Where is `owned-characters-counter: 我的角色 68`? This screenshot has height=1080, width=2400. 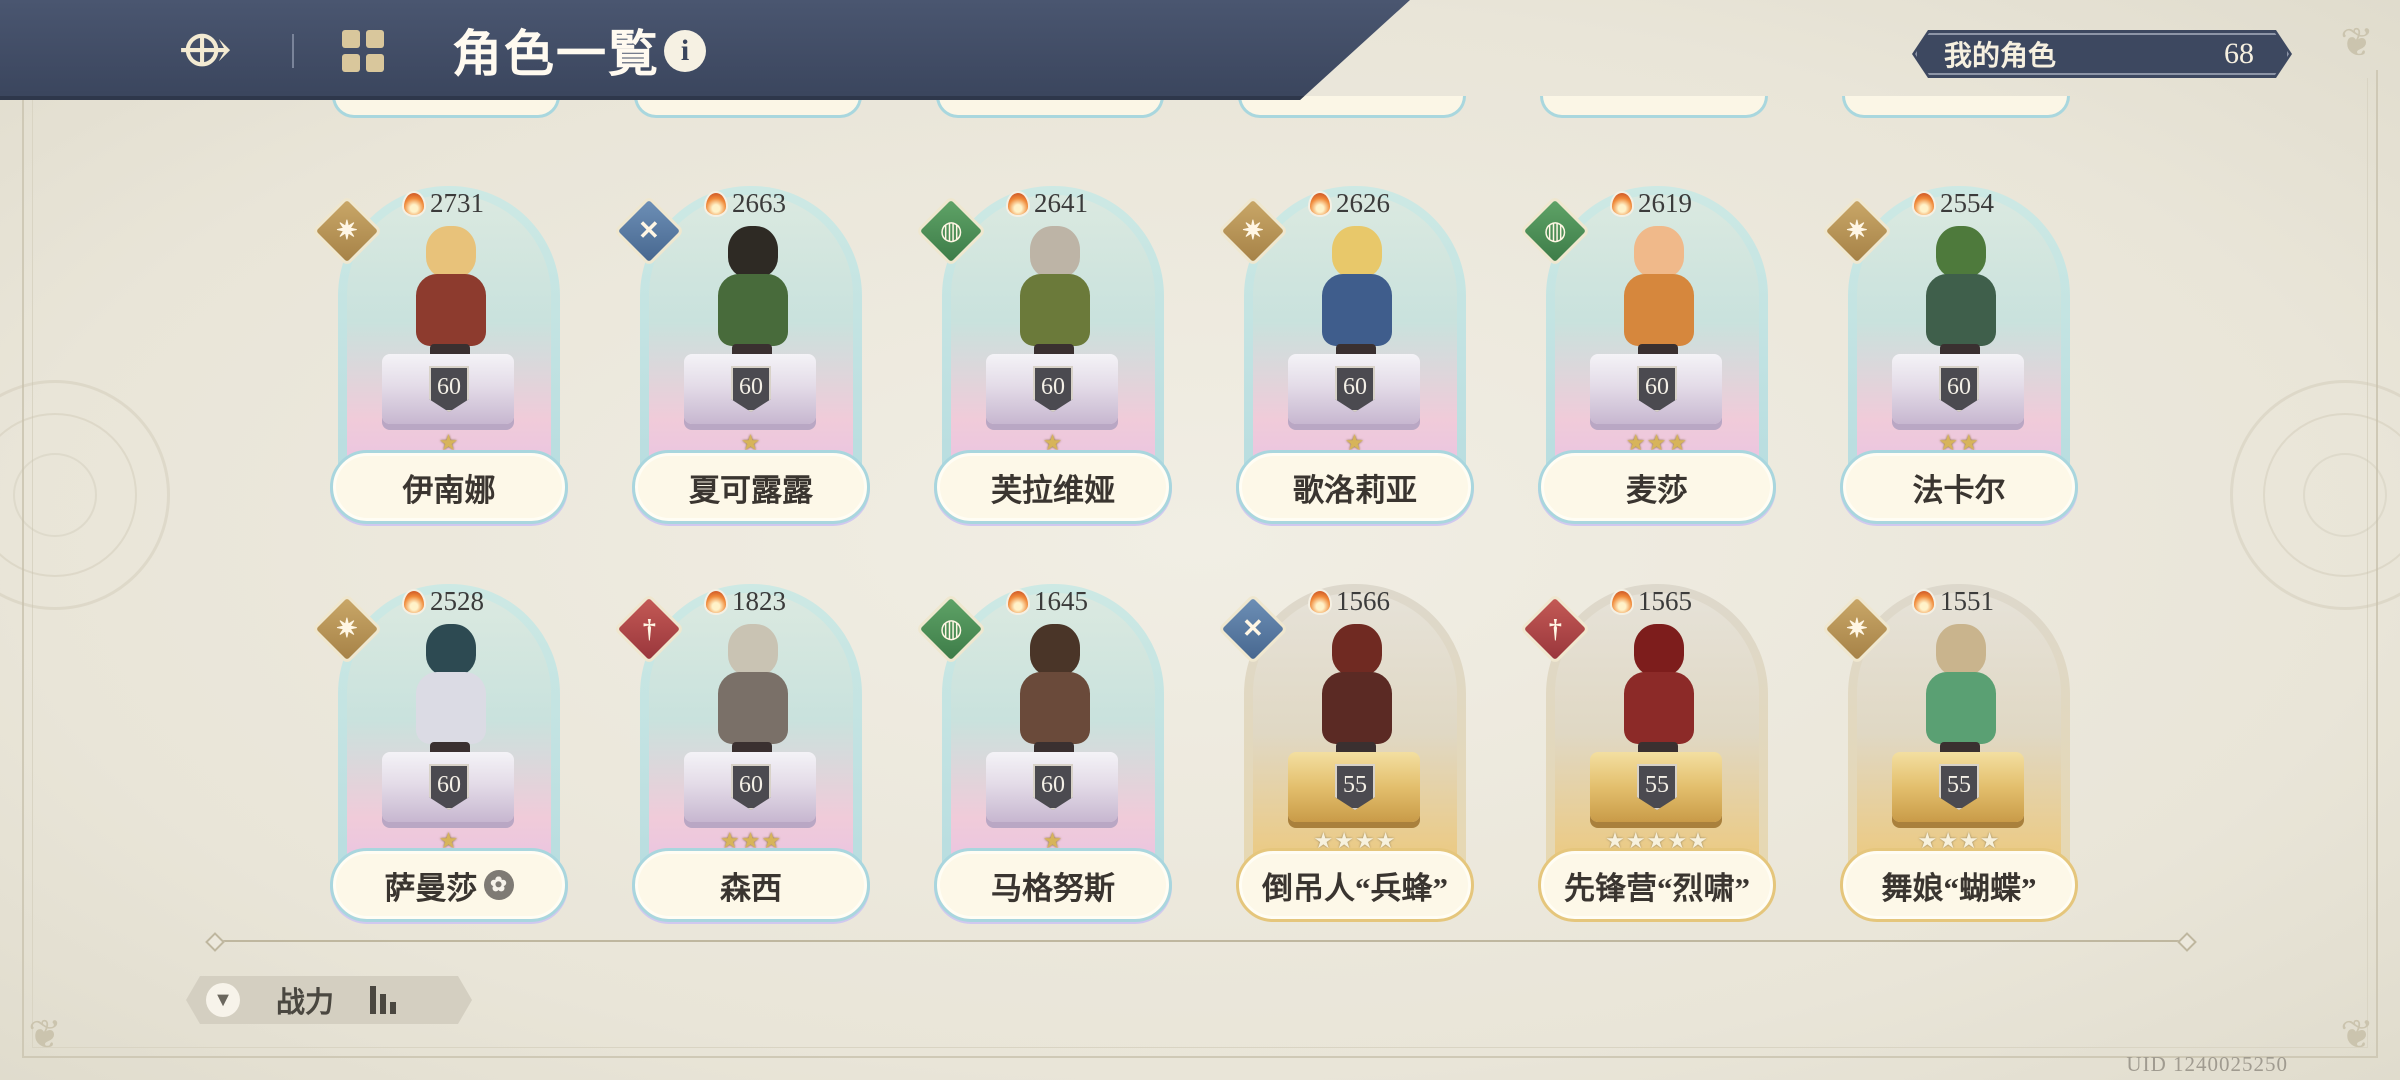
owned-characters-counter: 我的角色 68 is located at coordinates (2102, 54).